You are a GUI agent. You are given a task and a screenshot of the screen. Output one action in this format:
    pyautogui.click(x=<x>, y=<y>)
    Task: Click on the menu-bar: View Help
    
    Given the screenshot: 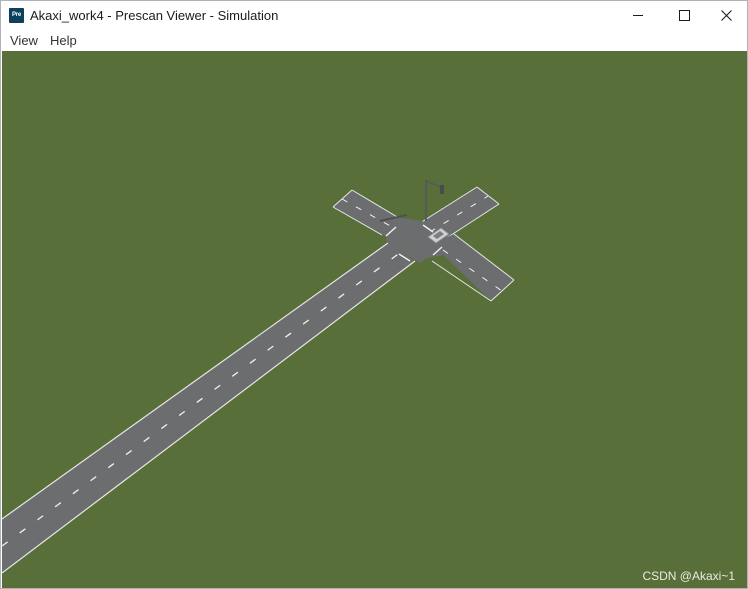 What is the action you would take?
    pyautogui.click(x=374, y=40)
    